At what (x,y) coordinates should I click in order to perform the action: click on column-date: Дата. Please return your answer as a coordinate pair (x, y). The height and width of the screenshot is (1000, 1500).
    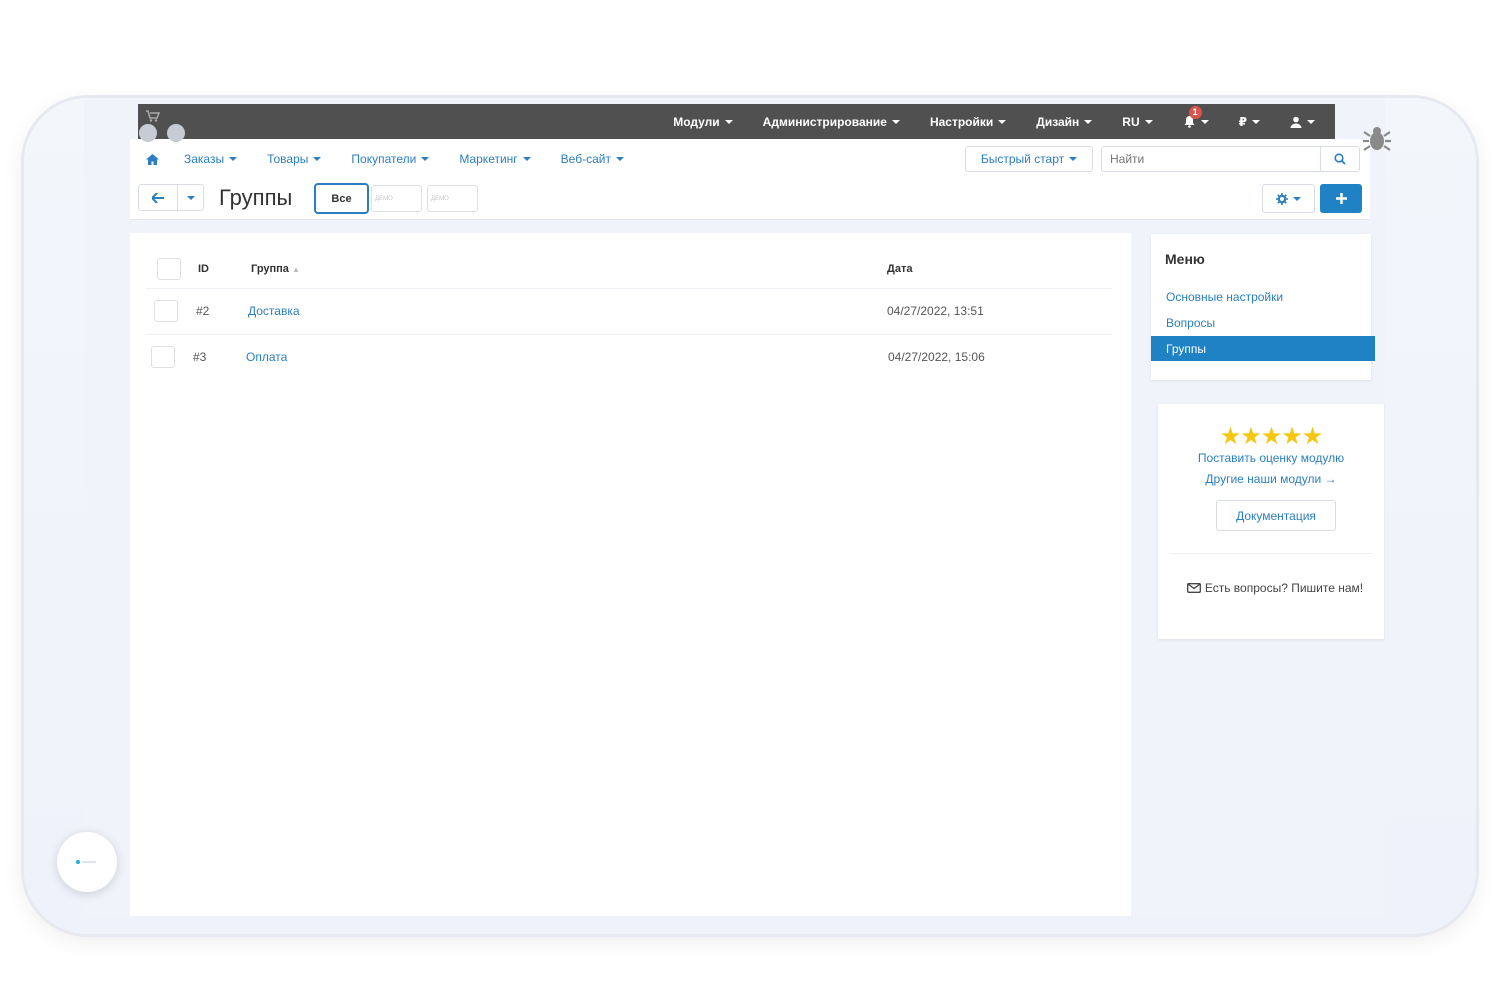
    Looking at the image, I should click on (899, 269).